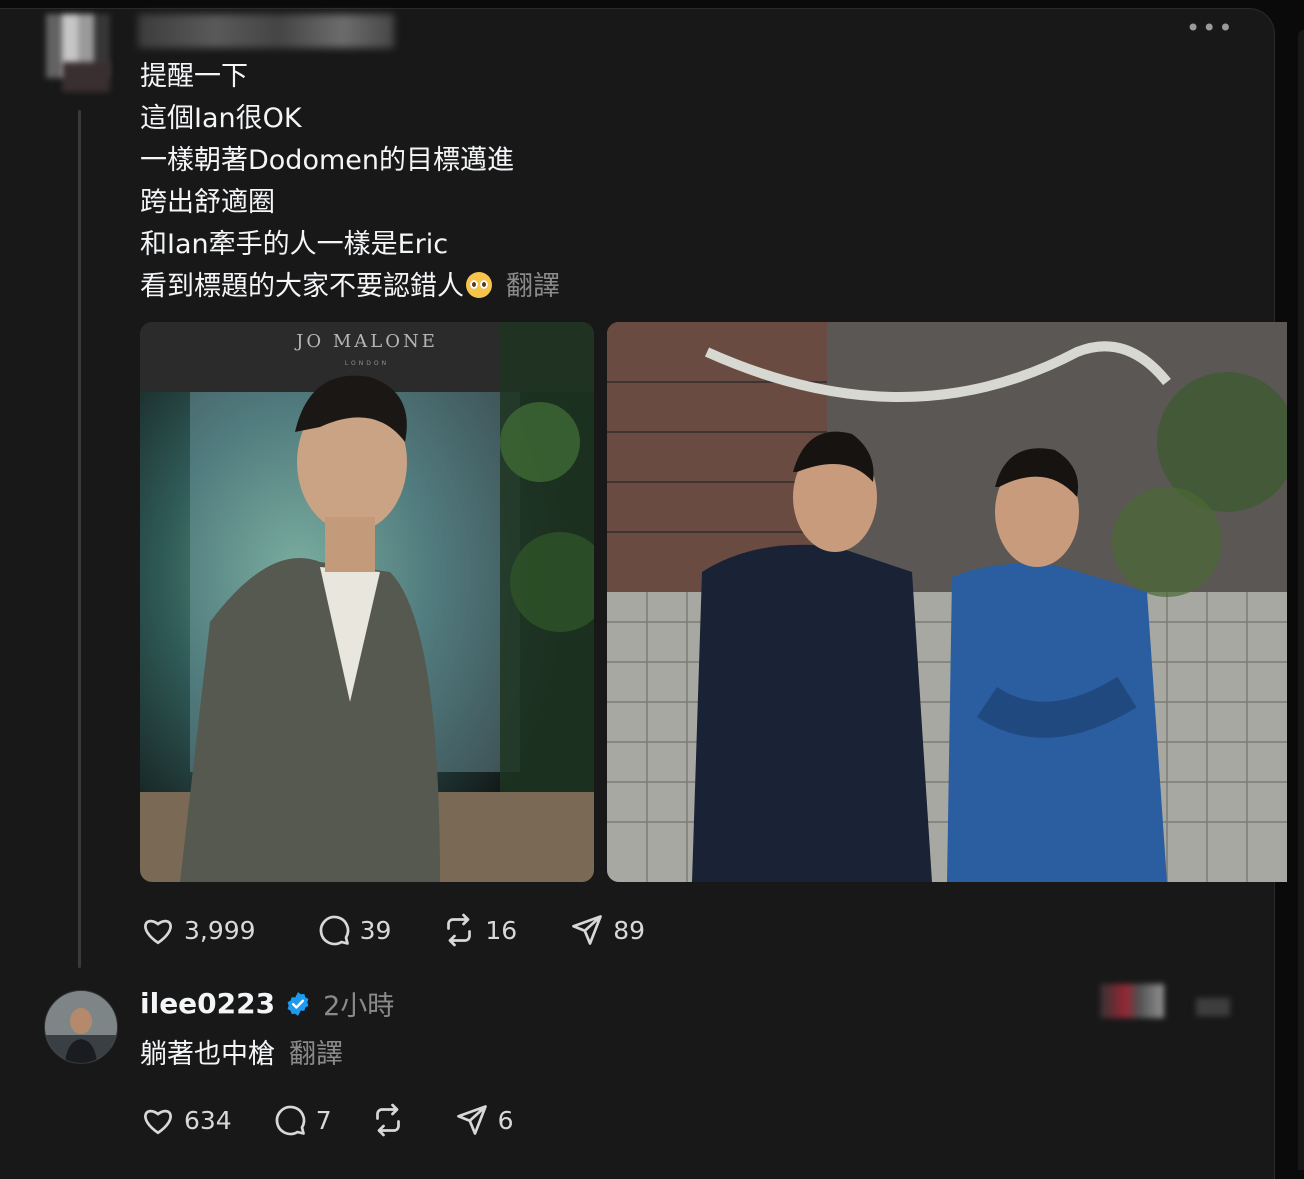 This screenshot has height=1179, width=1304. Describe the element at coordinates (533, 286) in the screenshot. I see `translate-link: 翻譯` at that location.